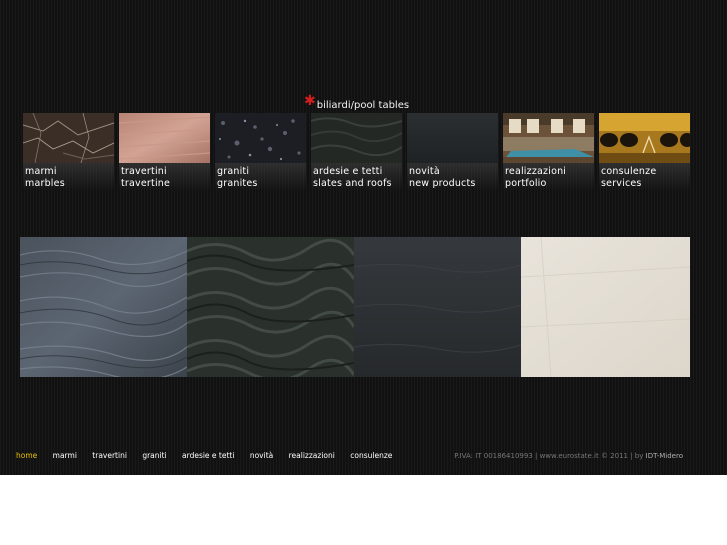 The width and height of the screenshot is (727, 545). Describe the element at coordinates (260, 138) in the screenshot. I see `granite-thumbnail` at that location.